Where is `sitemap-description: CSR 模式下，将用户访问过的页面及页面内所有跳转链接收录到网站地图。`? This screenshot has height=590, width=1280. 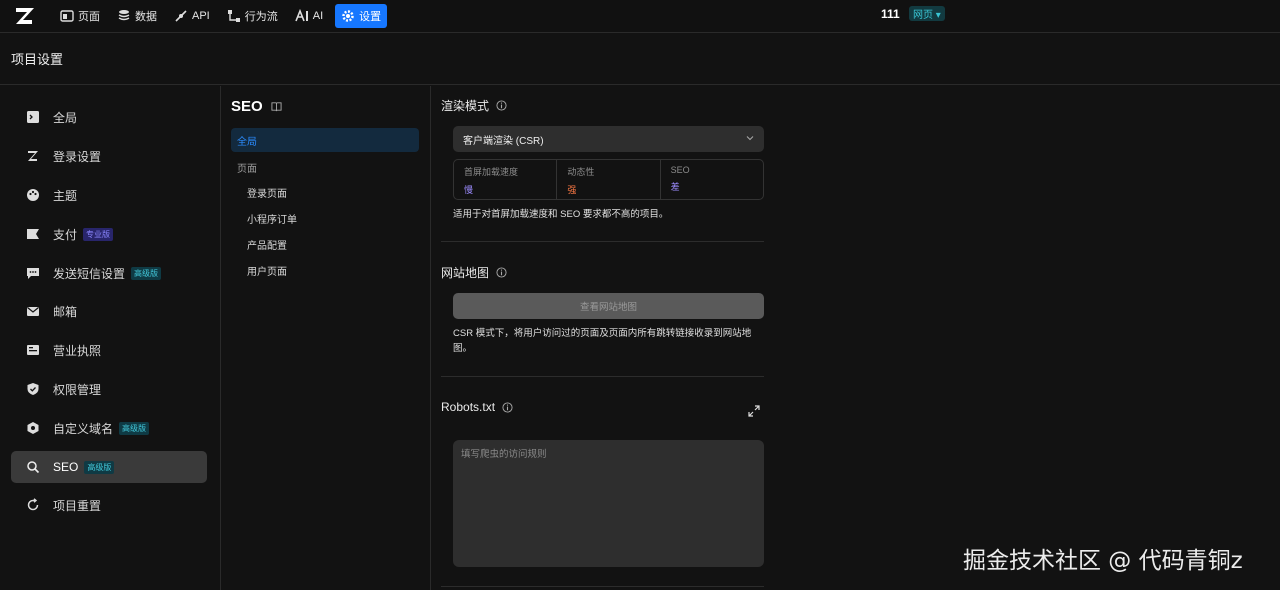
sitemap-description: CSR 模式下，将用户访问过的页面及页面内所有跳转链接收录到网站地图。 is located at coordinates (602, 341).